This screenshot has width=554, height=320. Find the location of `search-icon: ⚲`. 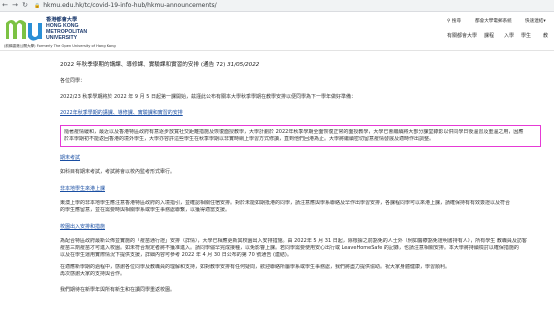

search-icon: ⚲ is located at coordinates (449, 21).